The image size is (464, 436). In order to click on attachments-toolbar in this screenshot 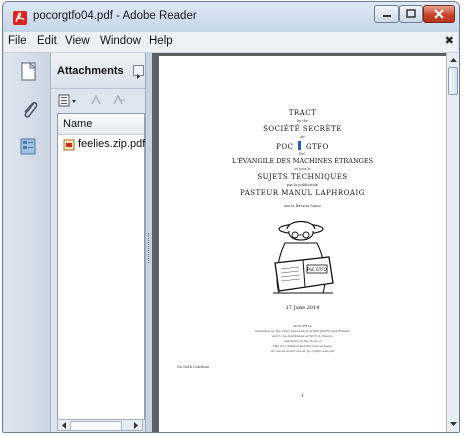, I will do `click(98, 101)`.